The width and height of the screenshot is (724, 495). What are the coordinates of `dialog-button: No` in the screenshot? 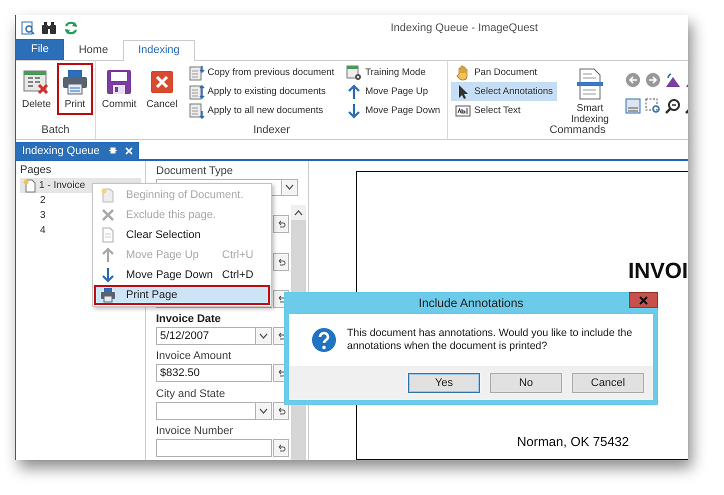 It's located at (526, 383).